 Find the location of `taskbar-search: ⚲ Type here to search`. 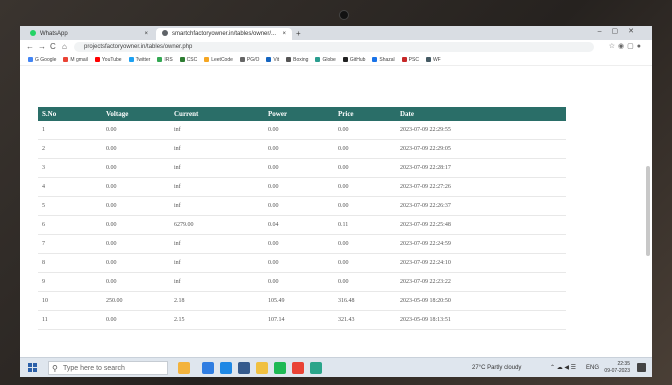

taskbar-search: ⚲ Type here to search is located at coordinates (108, 368).